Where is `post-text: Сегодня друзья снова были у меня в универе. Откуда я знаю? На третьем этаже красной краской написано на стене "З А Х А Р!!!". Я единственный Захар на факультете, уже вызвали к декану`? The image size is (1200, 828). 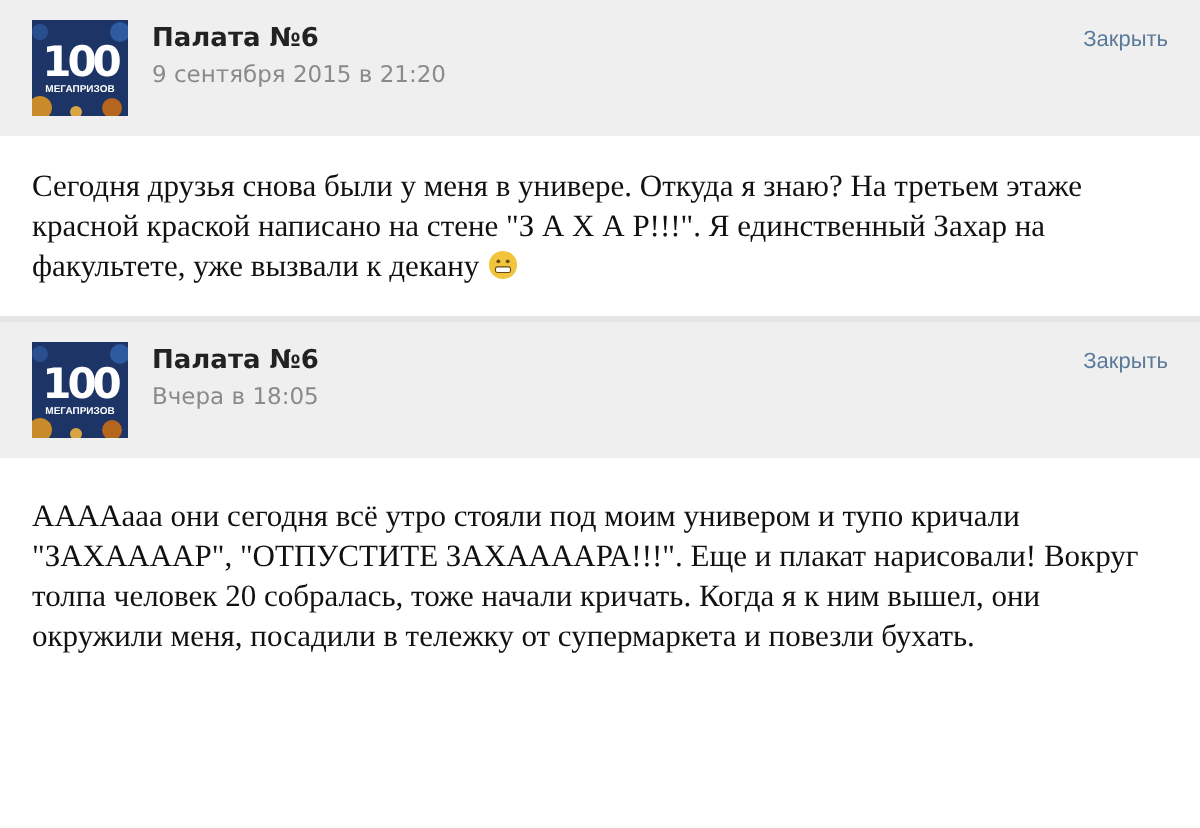 post-text: Сегодня друзья снова были у меня в универе. Откуда я знаю? На третьем этаже красной краской написано на стене "З А Х А Р!!!". Я единственный Захар на факультете, уже вызвали к декану is located at coordinates (558, 228).